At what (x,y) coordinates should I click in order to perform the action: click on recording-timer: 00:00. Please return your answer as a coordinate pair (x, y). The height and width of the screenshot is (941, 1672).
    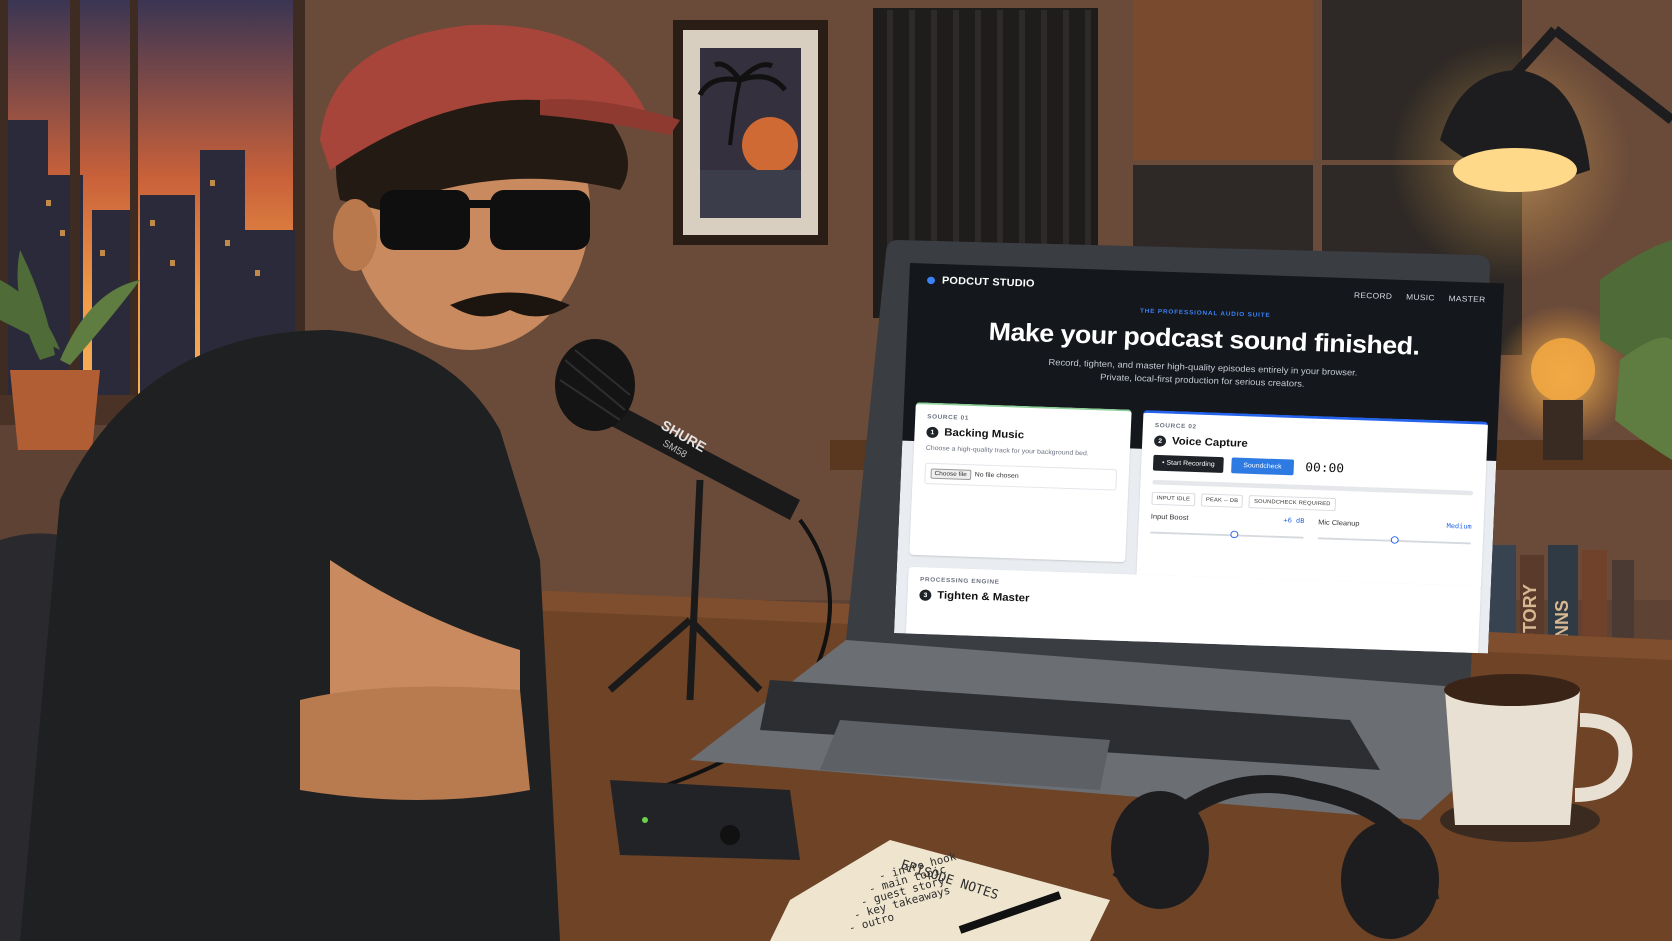
    Looking at the image, I should click on (1324, 468).